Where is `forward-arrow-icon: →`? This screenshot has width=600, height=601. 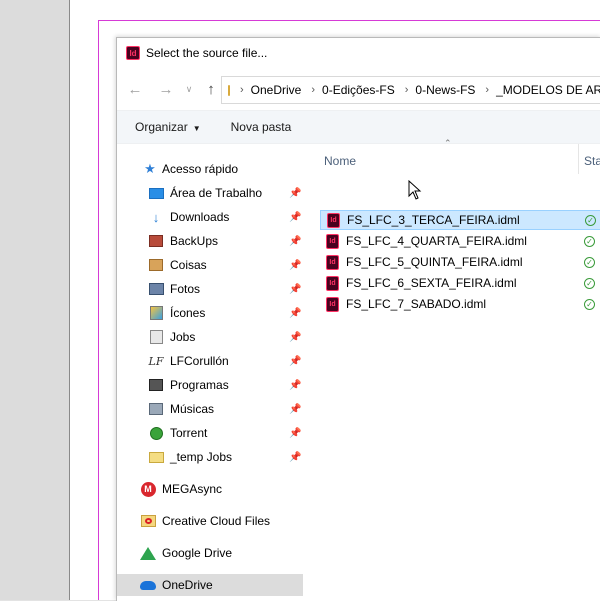
forward-arrow-icon: → is located at coordinates (166, 89).